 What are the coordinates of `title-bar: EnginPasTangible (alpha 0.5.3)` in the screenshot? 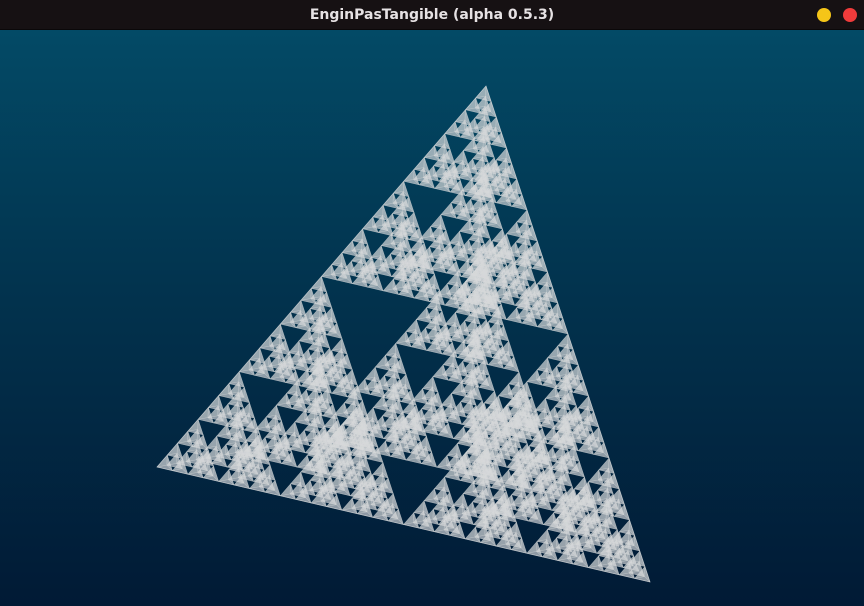 It's located at (432, 15).